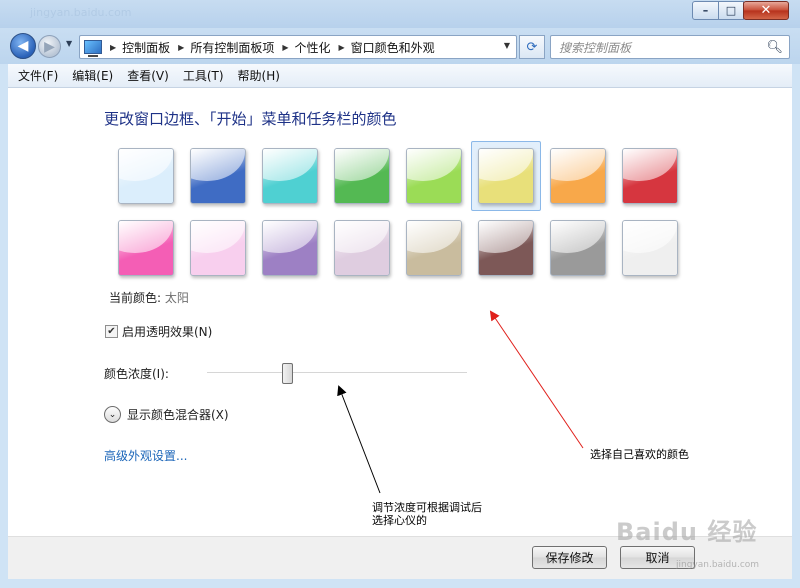 The image size is (800, 588). Describe the element at coordinates (687, 532) in the screenshot. I see `watermark-text: Baidu 经验` at that location.